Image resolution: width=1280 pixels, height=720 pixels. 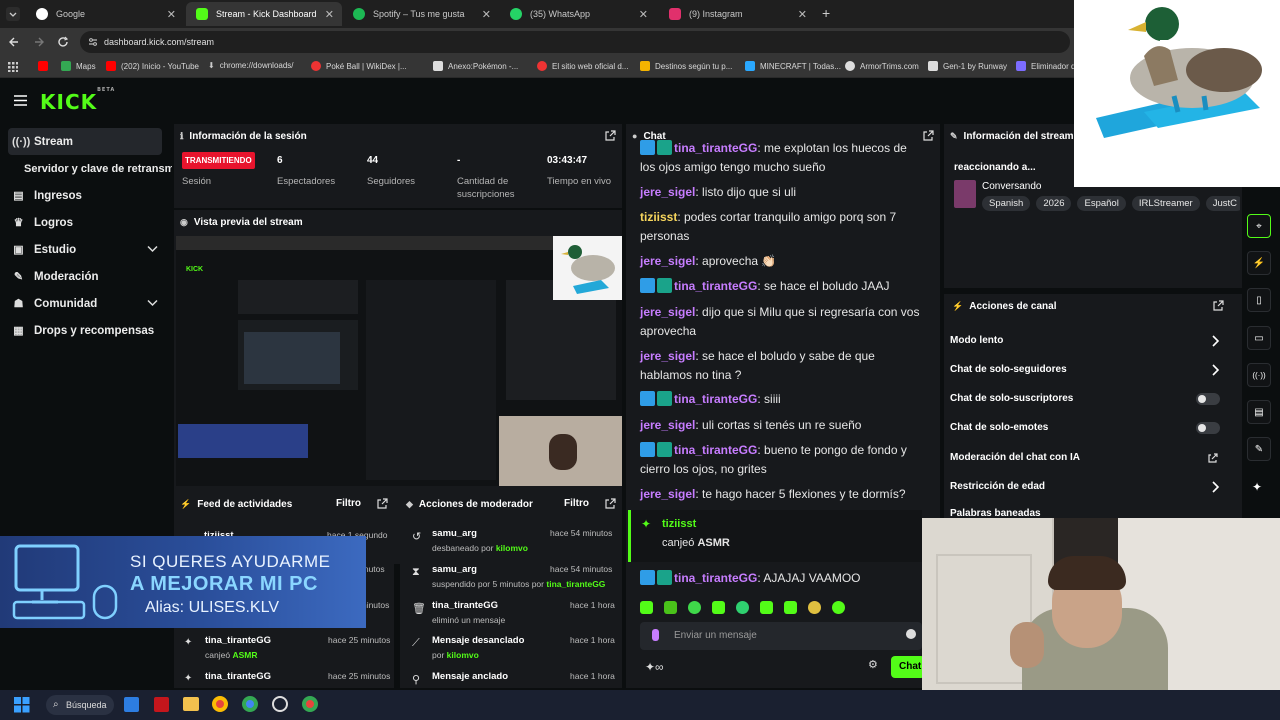 I want to click on tag-chip: JustC, so click(x=1222, y=203).